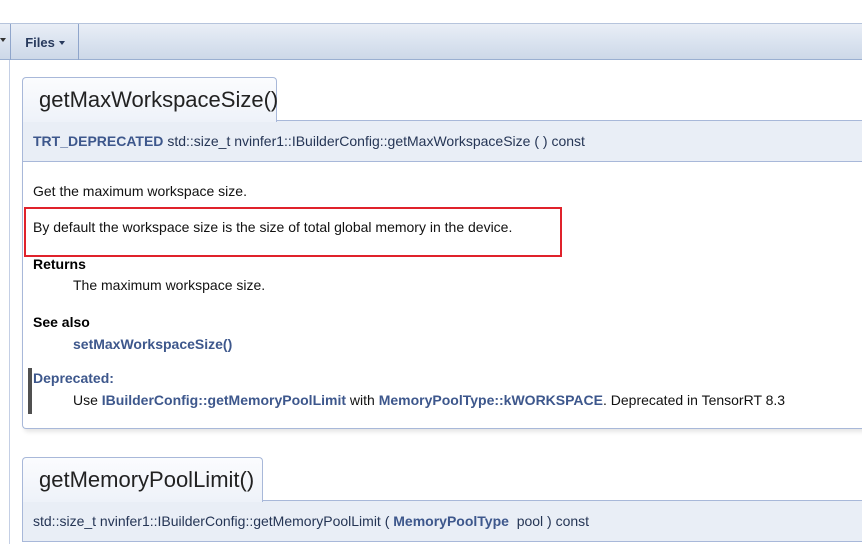 The image size is (862, 544). Describe the element at coordinates (59, 264) in the screenshot. I see `returns-heading: Returns` at that location.